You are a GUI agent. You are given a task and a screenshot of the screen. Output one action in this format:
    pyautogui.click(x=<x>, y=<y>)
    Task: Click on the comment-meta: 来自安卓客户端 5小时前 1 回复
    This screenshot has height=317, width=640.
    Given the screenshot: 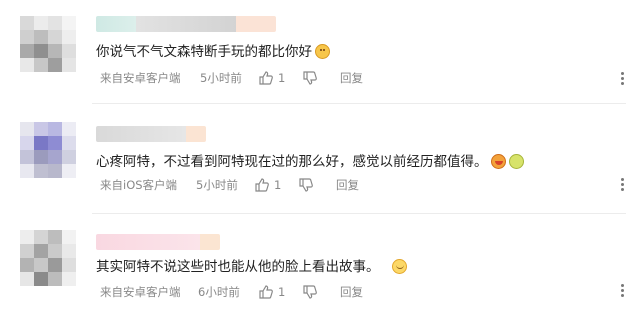 What is the action you would take?
    pyautogui.click(x=356, y=78)
    